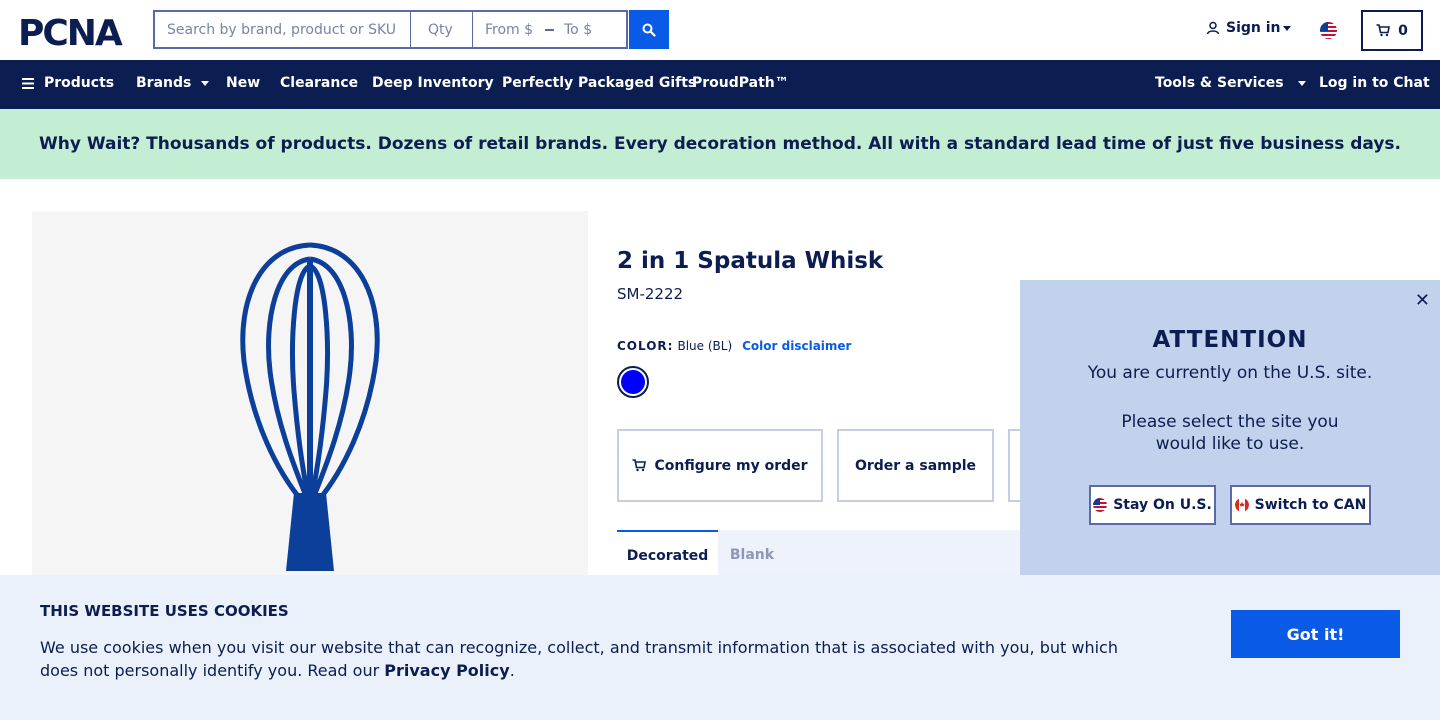 The width and height of the screenshot is (1440, 720). I want to click on order-sample-button: Order a sample, so click(915, 465).